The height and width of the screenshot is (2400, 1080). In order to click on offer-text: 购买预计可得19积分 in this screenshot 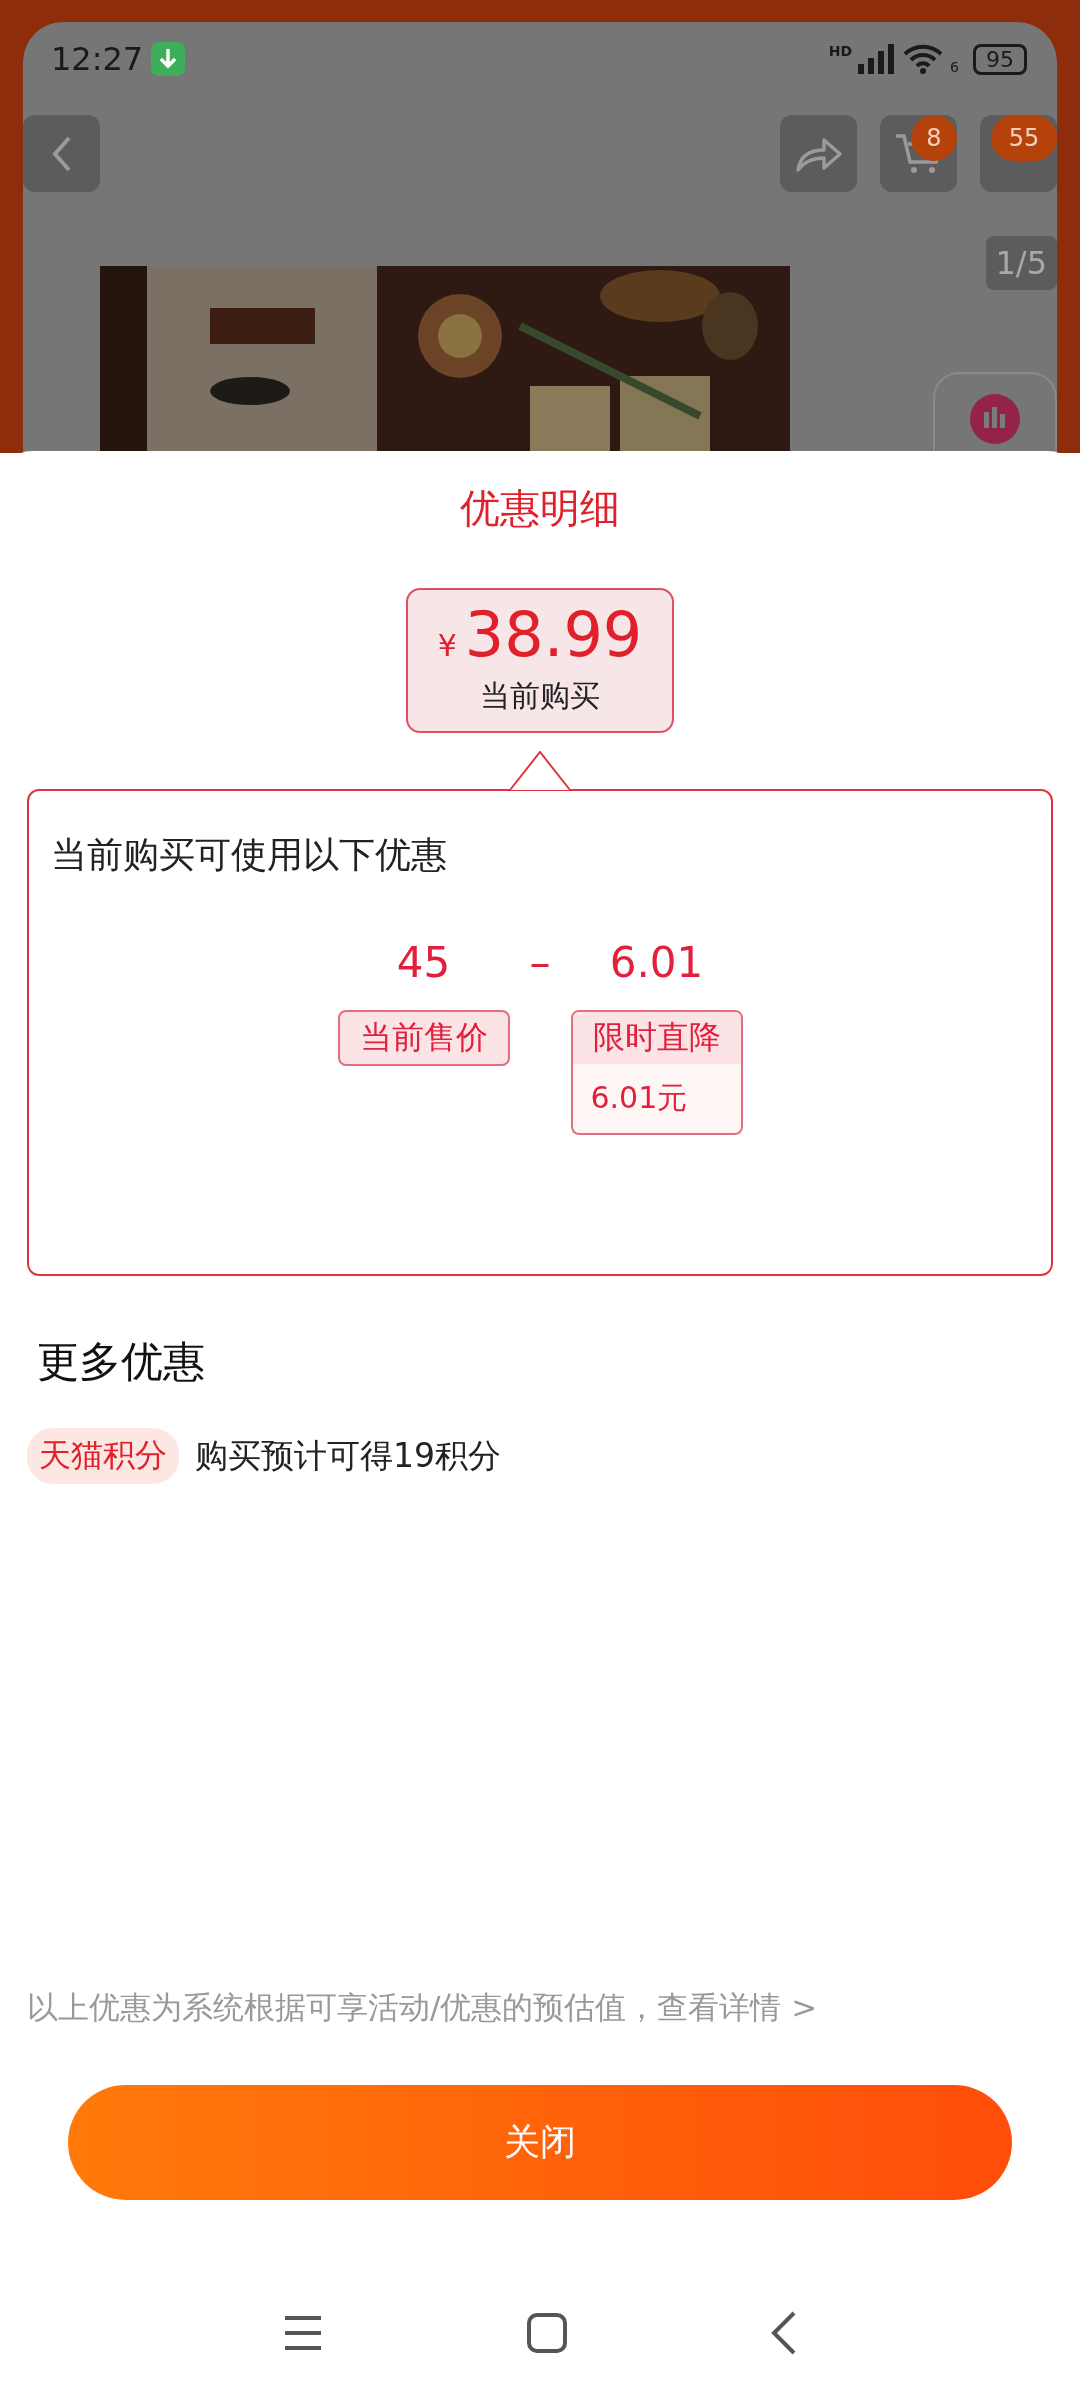, I will do `click(348, 1455)`.